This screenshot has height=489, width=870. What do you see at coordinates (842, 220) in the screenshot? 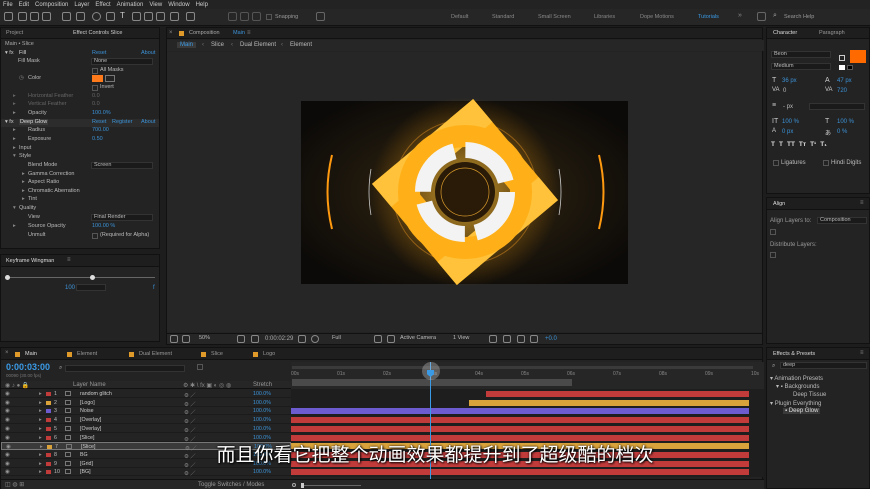
I see `align-to-dropdown: Composition` at bounding box center [842, 220].